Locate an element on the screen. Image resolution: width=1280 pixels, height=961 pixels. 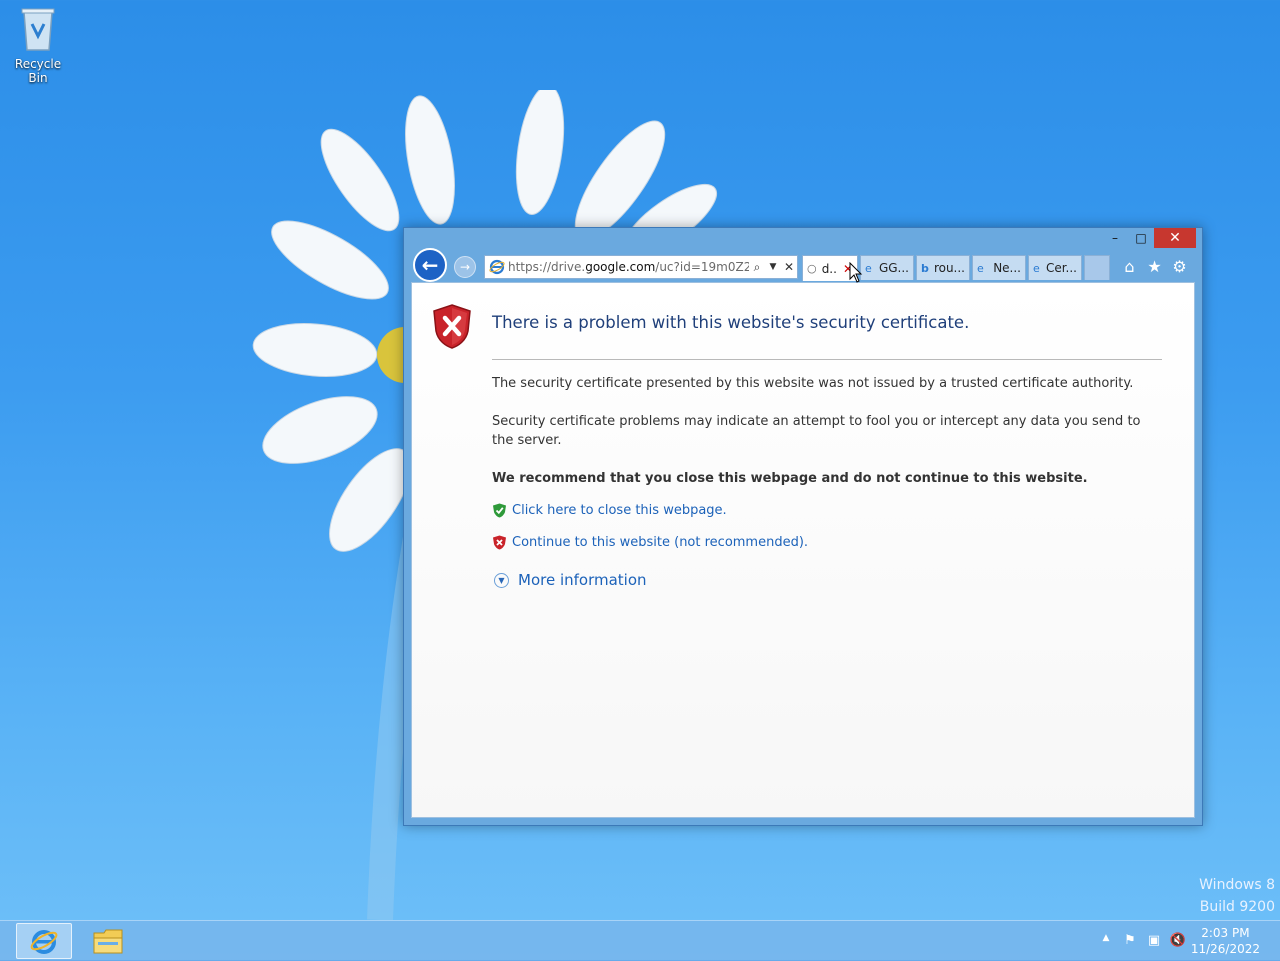
back-arrow-icon: ← is located at coordinates (430, 265).